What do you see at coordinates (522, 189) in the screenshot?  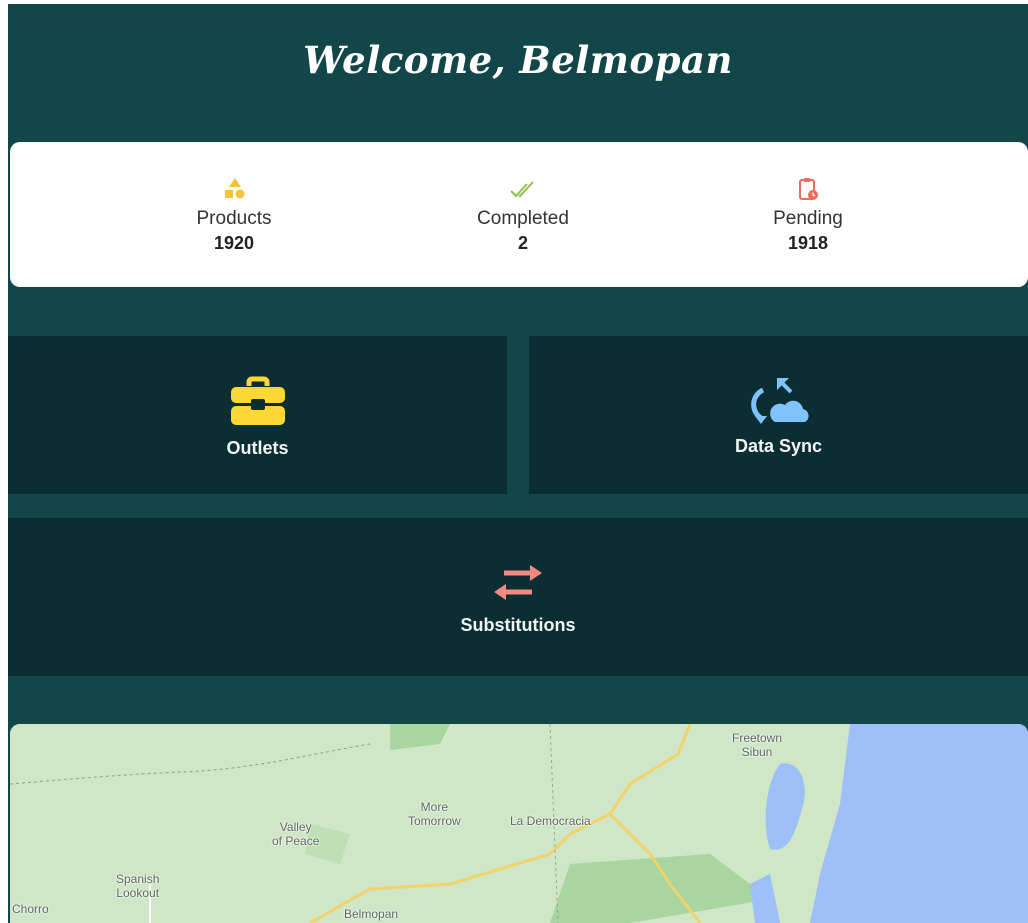 I see `double-check-icon` at bounding box center [522, 189].